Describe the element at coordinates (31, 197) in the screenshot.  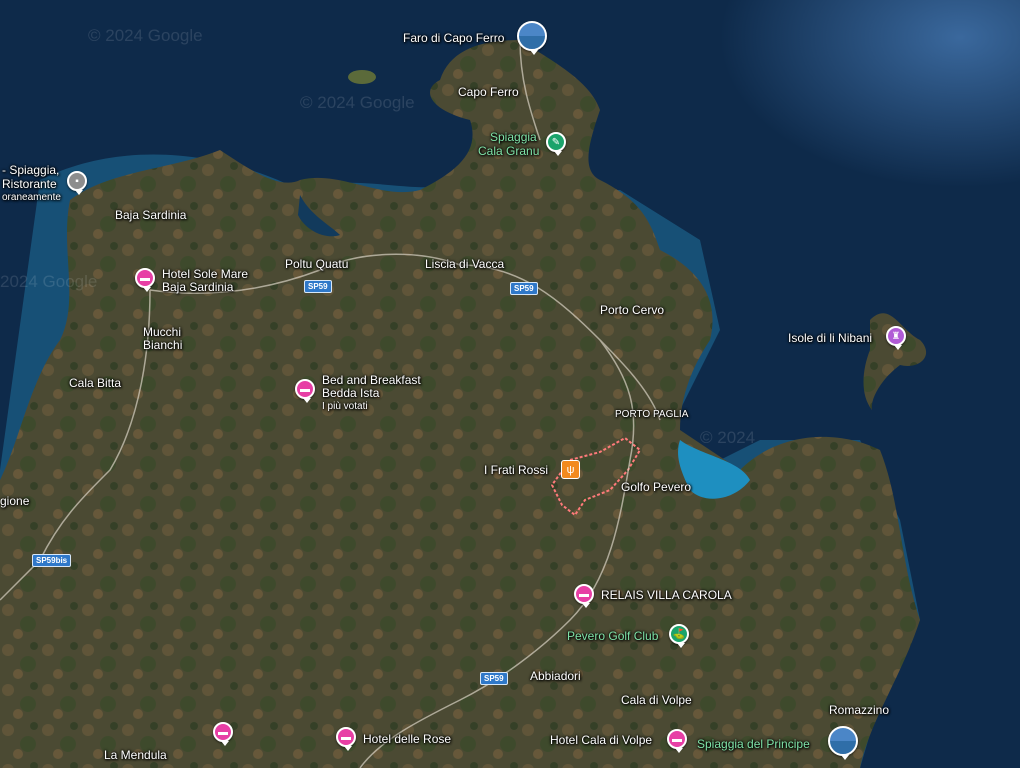
I see `place-label-temporaneamente: oraneamente` at that location.